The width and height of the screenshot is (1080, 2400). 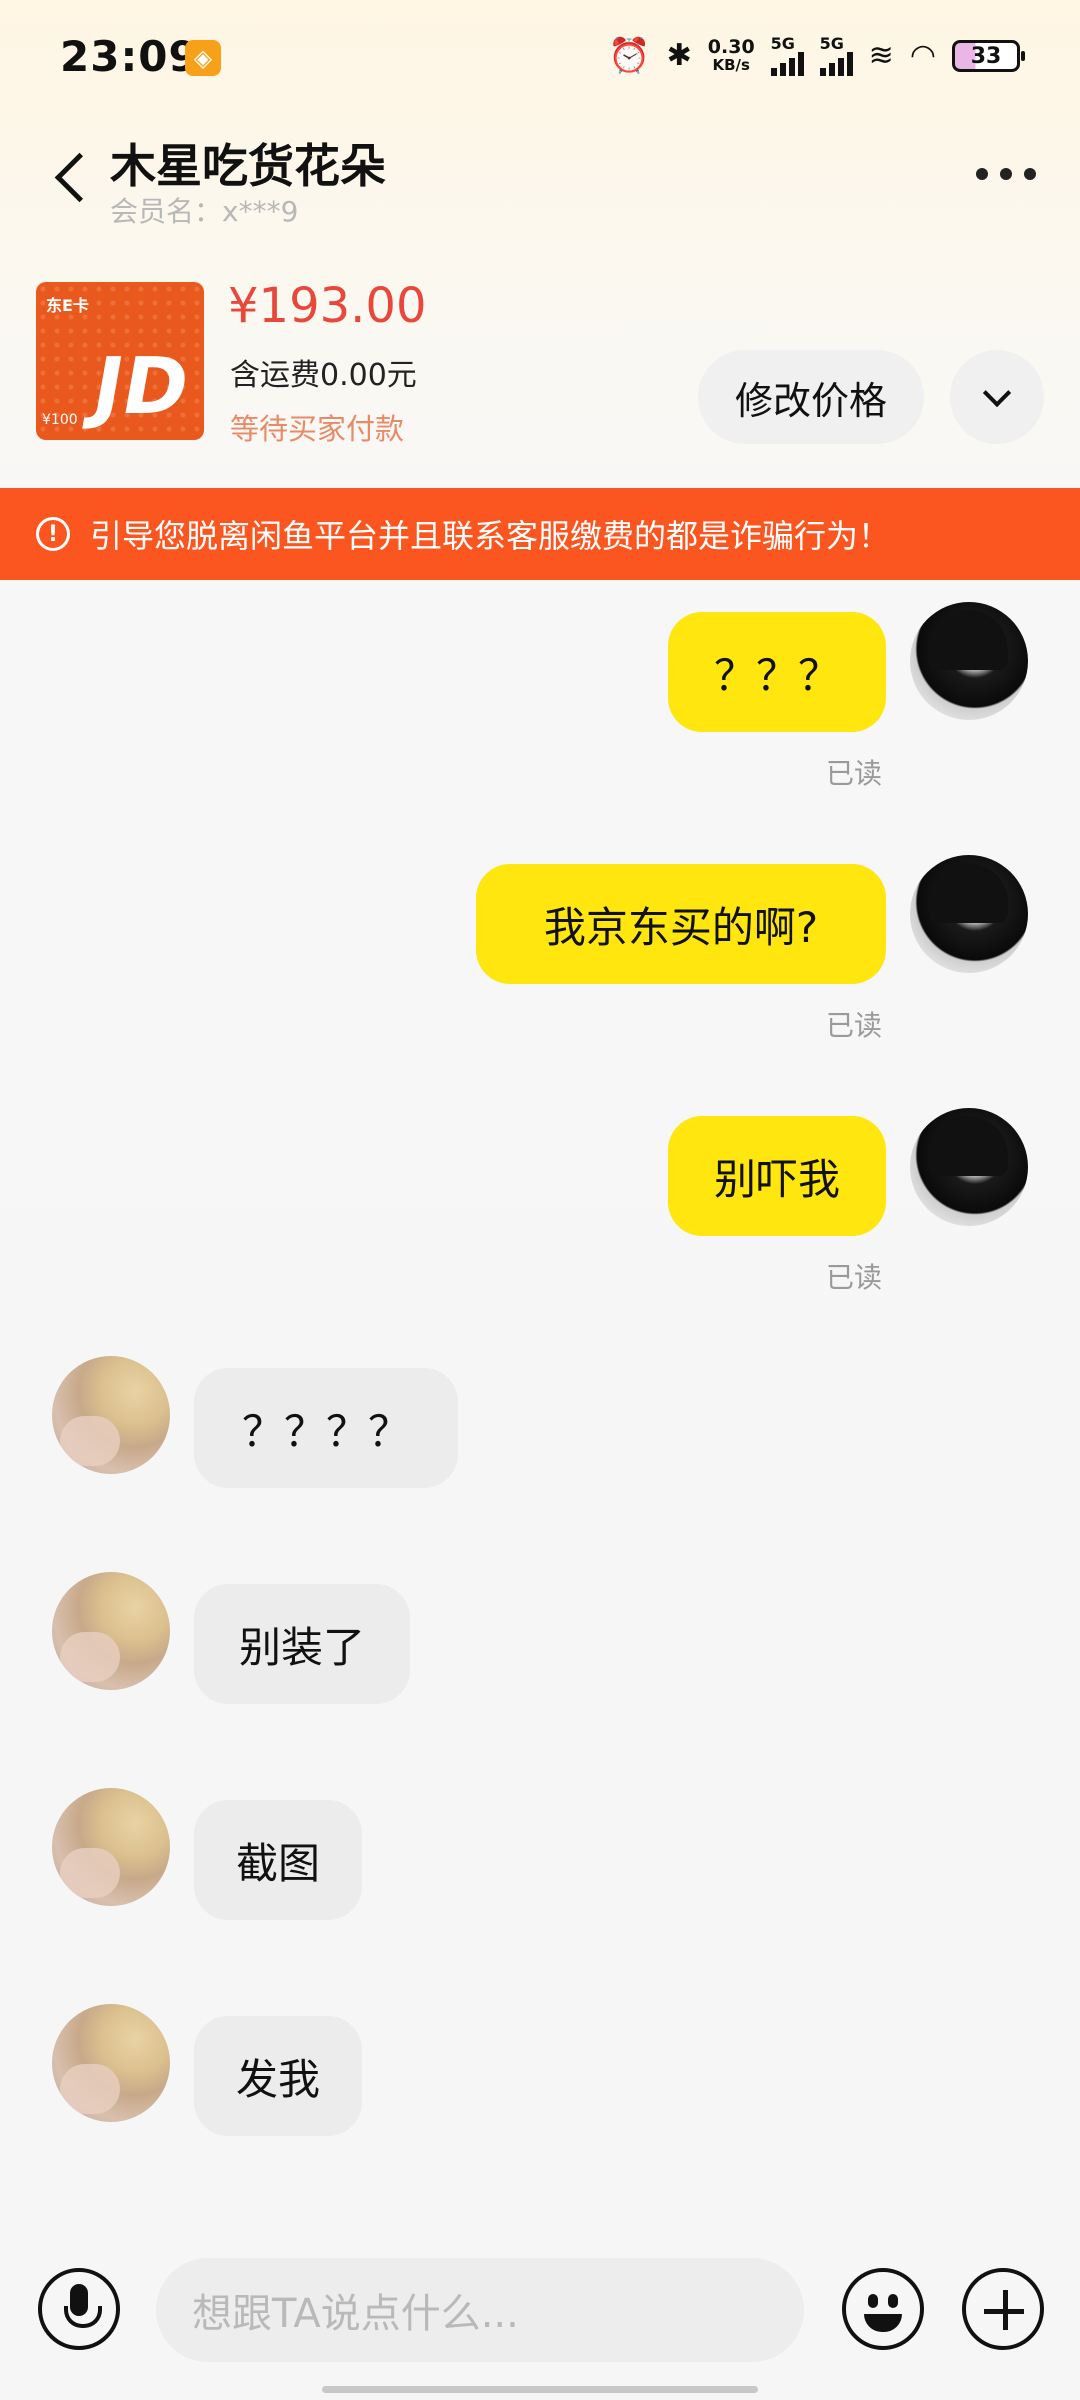 What do you see at coordinates (988, 56) in the screenshot?
I see `battery-icon: 33` at bounding box center [988, 56].